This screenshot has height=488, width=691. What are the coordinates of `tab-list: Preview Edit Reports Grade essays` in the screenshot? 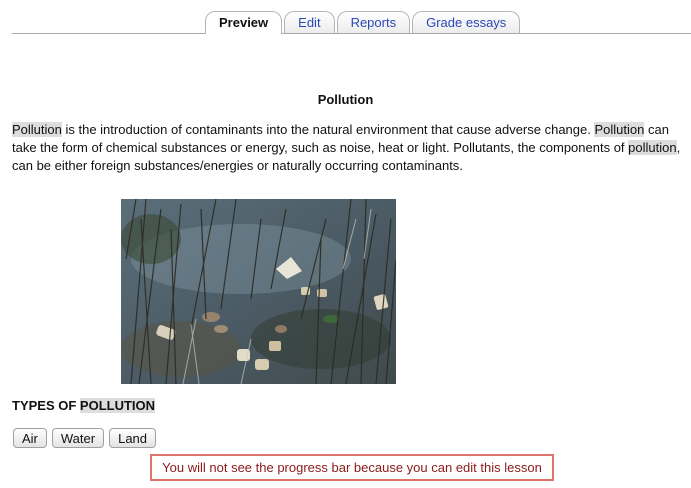 It's located at (363, 22).